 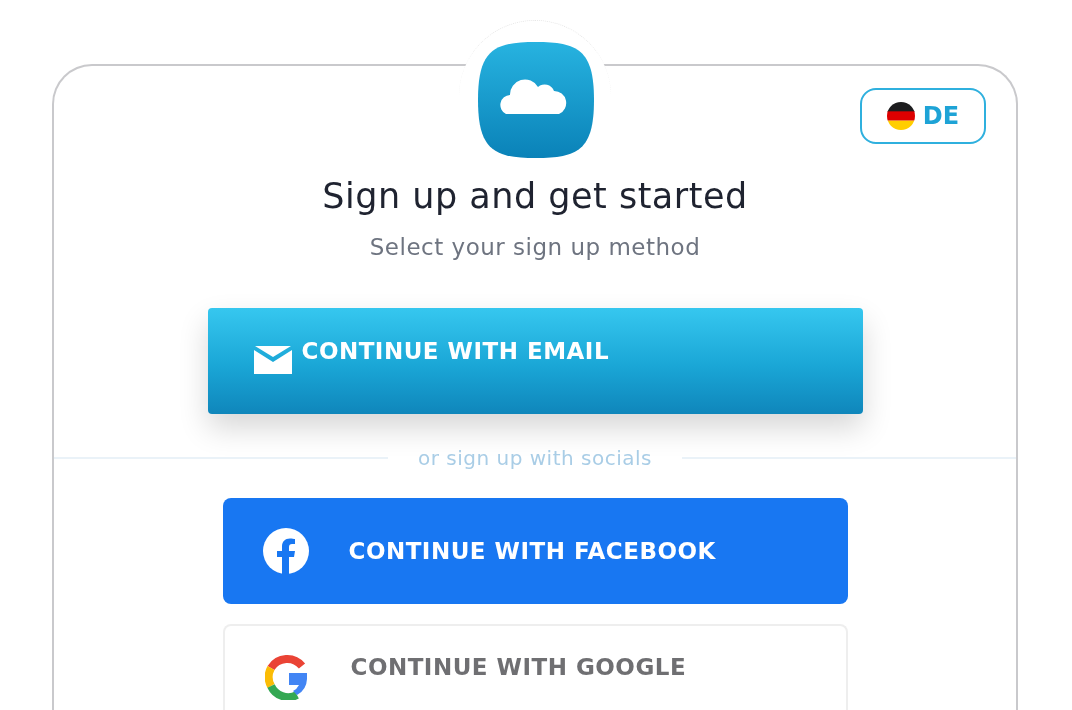 What do you see at coordinates (536, 100) in the screenshot?
I see `cloud-logo-icon` at bounding box center [536, 100].